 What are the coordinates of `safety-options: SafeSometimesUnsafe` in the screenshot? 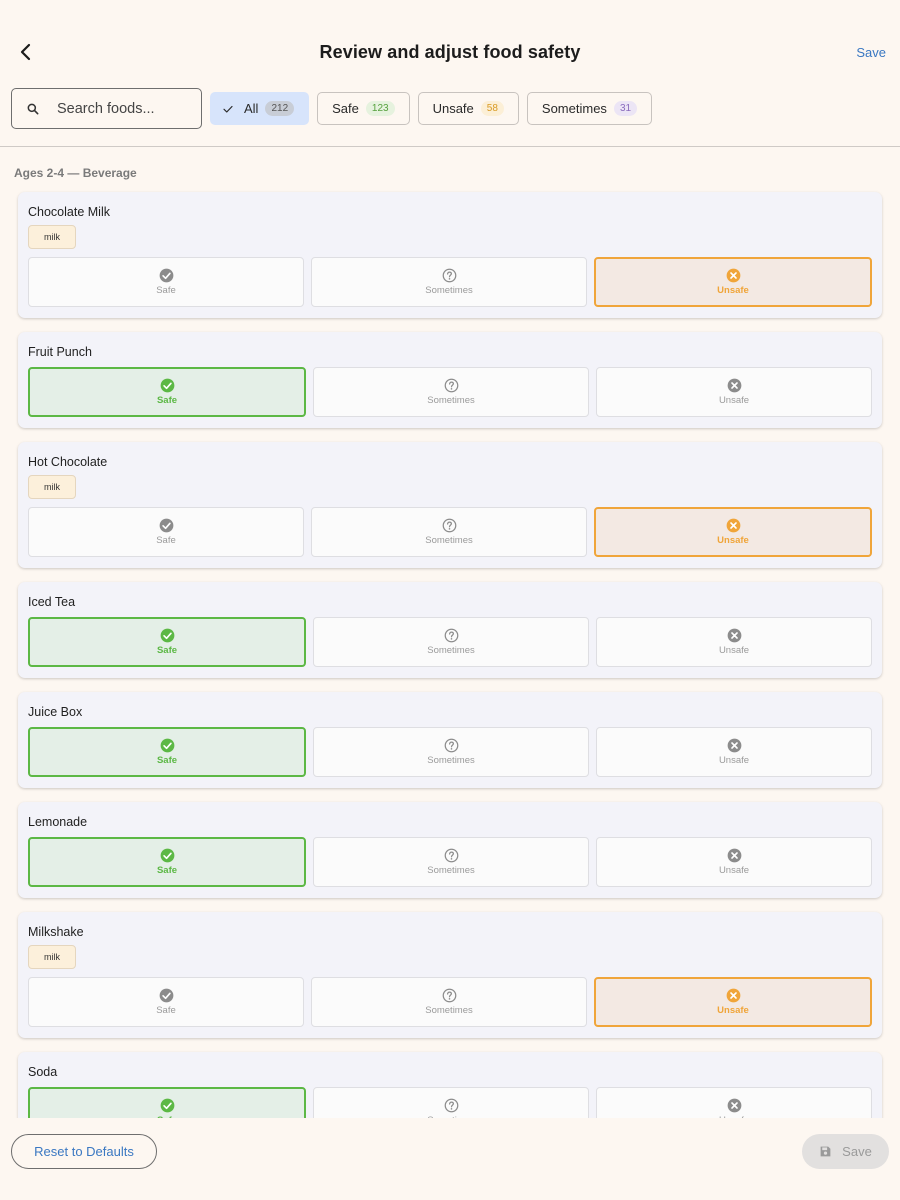 It's located at (450, 1102).